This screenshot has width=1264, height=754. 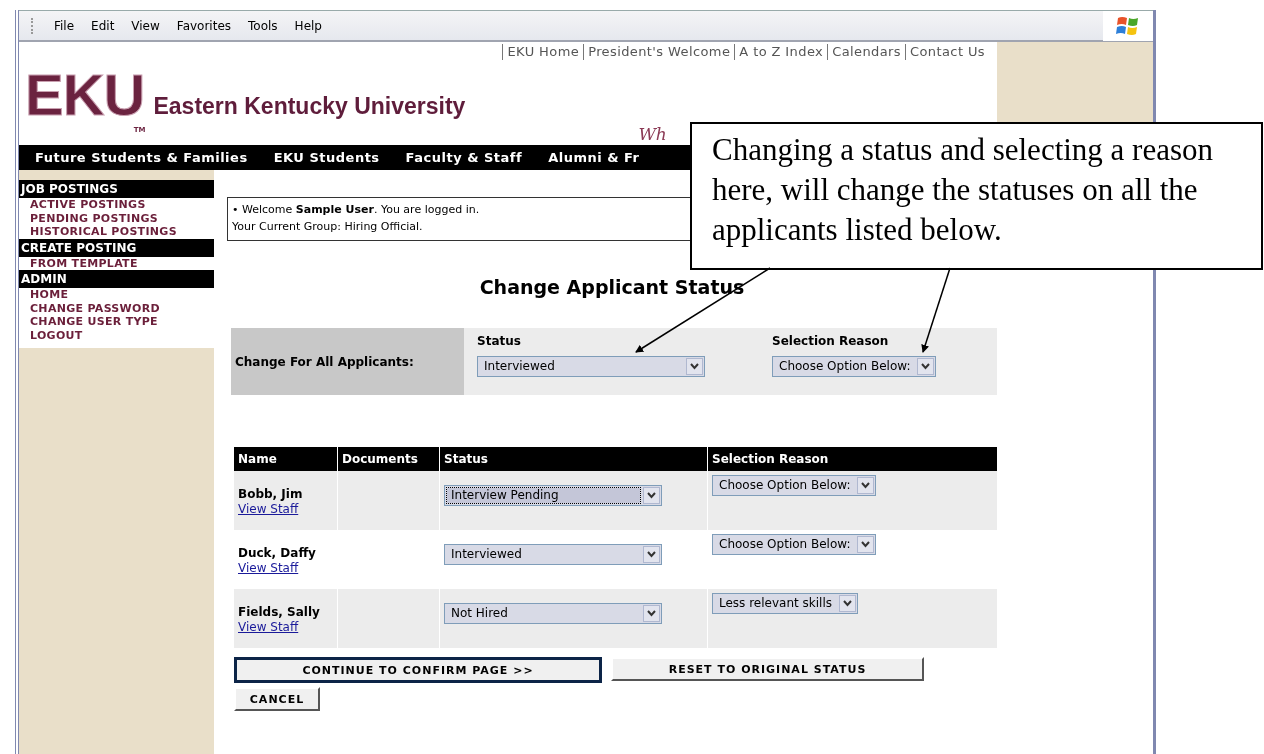 I want to click on top-link: Contact Us, so click(x=947, y=52).